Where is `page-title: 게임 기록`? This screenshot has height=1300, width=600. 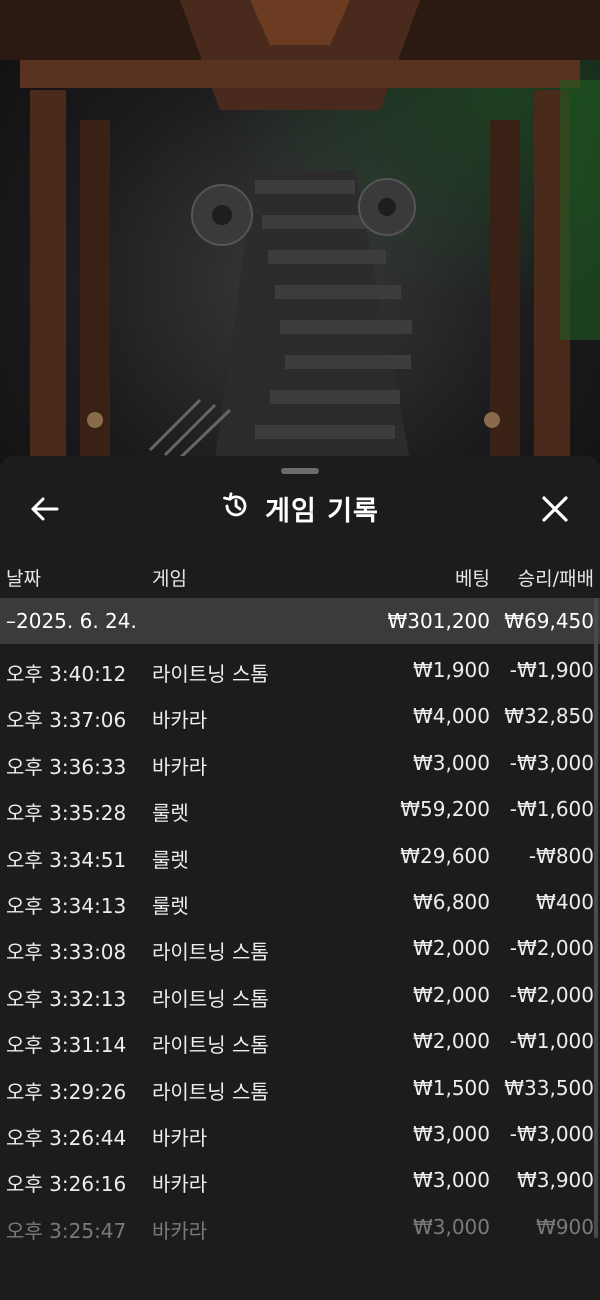
page-title: 게임 기록 is located at coordinates (322, 511).